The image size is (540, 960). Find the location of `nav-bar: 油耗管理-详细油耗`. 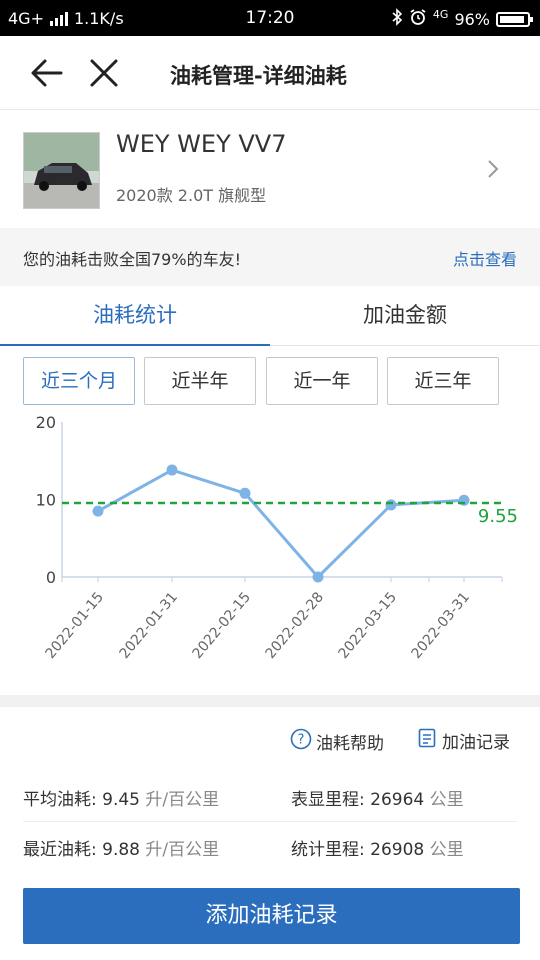

nav-bar: 油耗管理-详细油耗 is located at coordinates (270, 73).